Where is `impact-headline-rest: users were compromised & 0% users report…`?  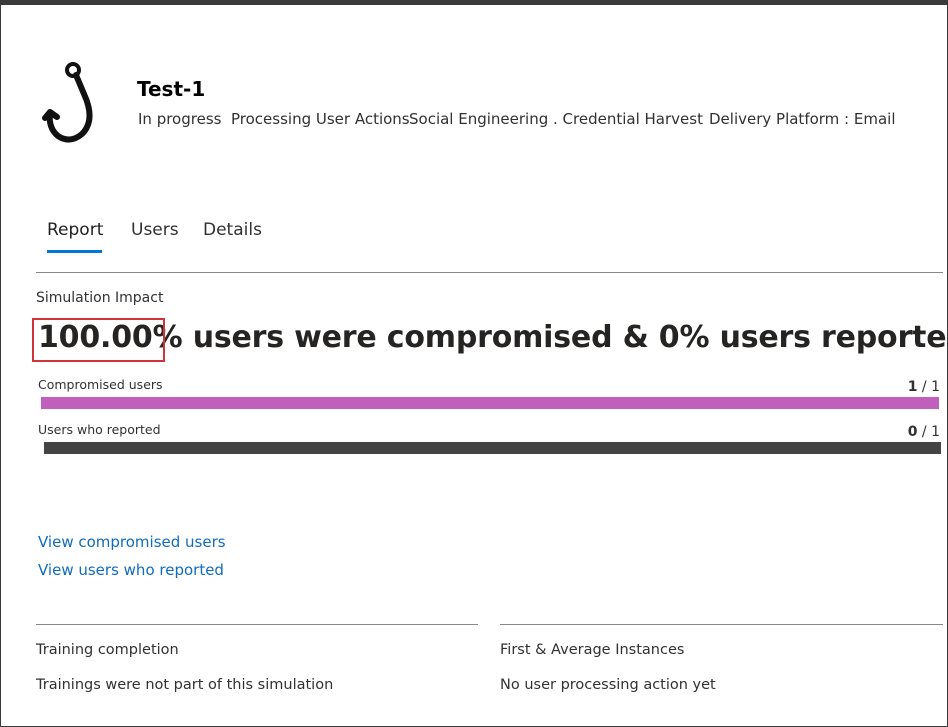
impact-headline-rest: users were compromised & 0% users report… is located at coordinates (570, 337).